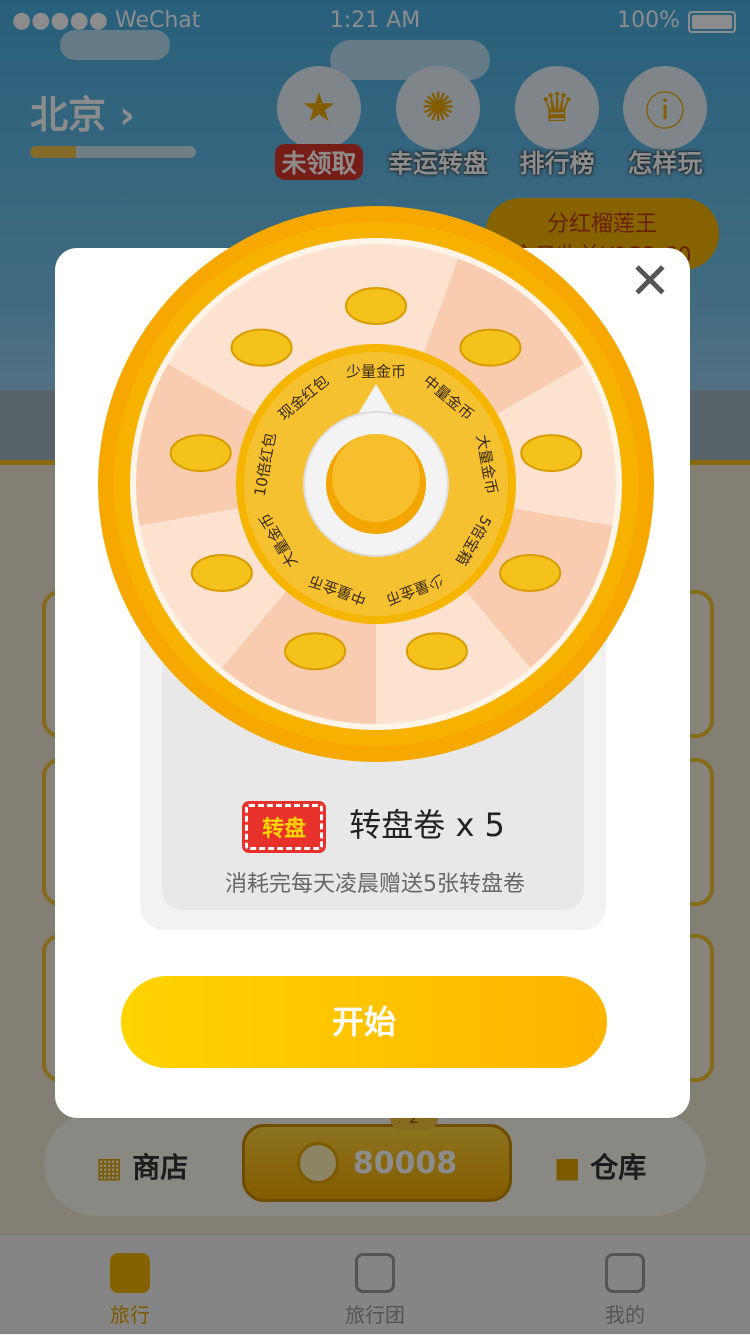 The width and height of the screenshot is (750, 1335). What do you see at coordinates (376, 372) in the screenshot?
I see `wheel-segment-label: 少量金币` at bounding box center [376, 372].